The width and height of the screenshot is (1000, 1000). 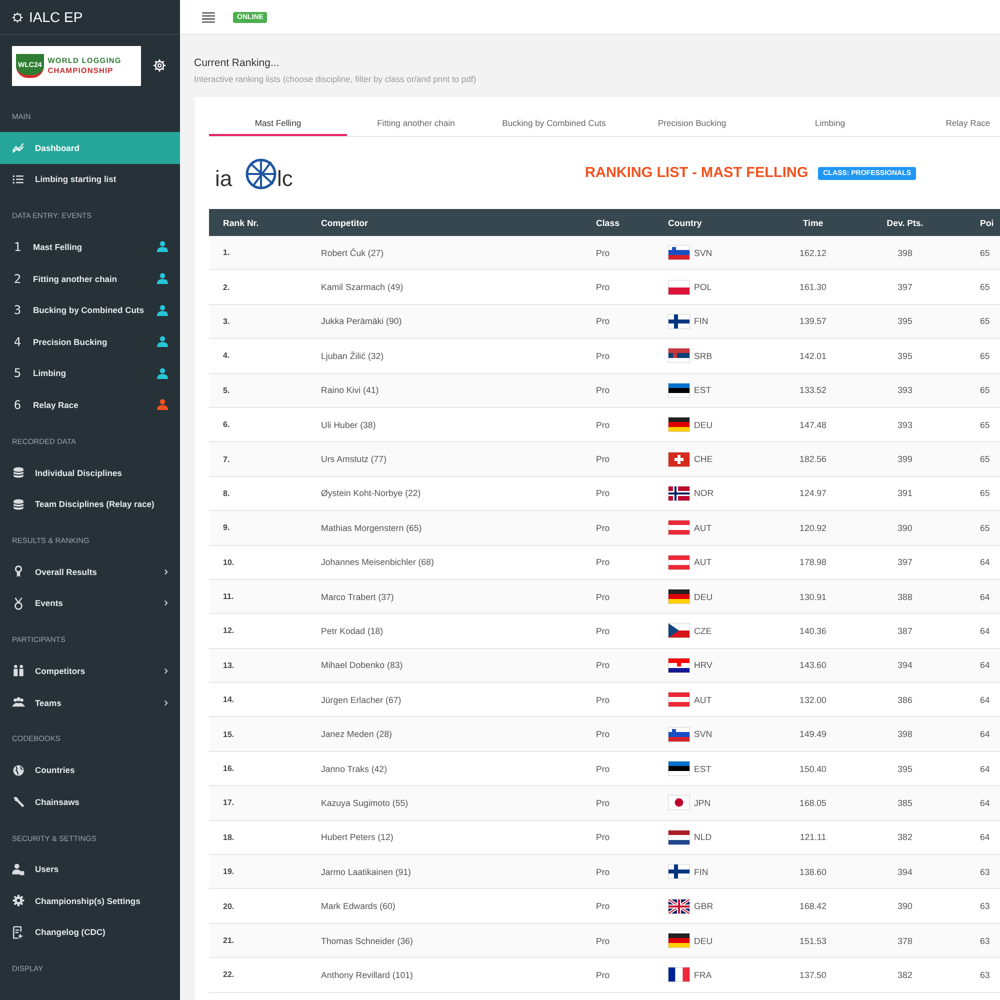 I want to click on discipline-tab: Limbing, so click(x=830, y=122).